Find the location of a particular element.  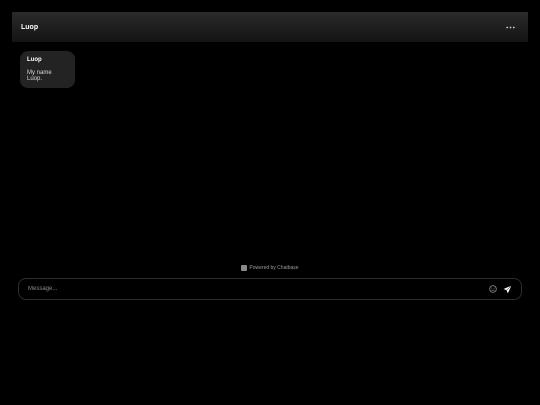

message-text: My name Luop. is located at coordinates (39, 76).